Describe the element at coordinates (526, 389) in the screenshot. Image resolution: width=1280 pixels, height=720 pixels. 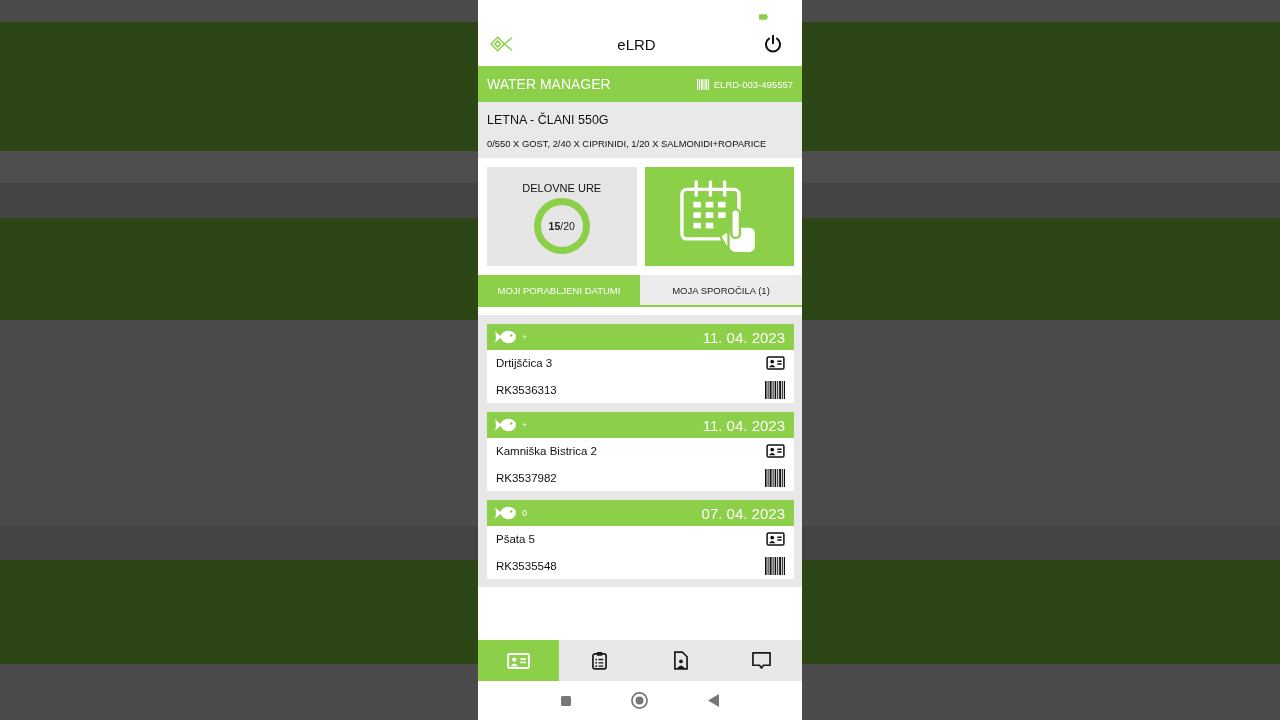
I see `permit-code: RK3536313` at that location.